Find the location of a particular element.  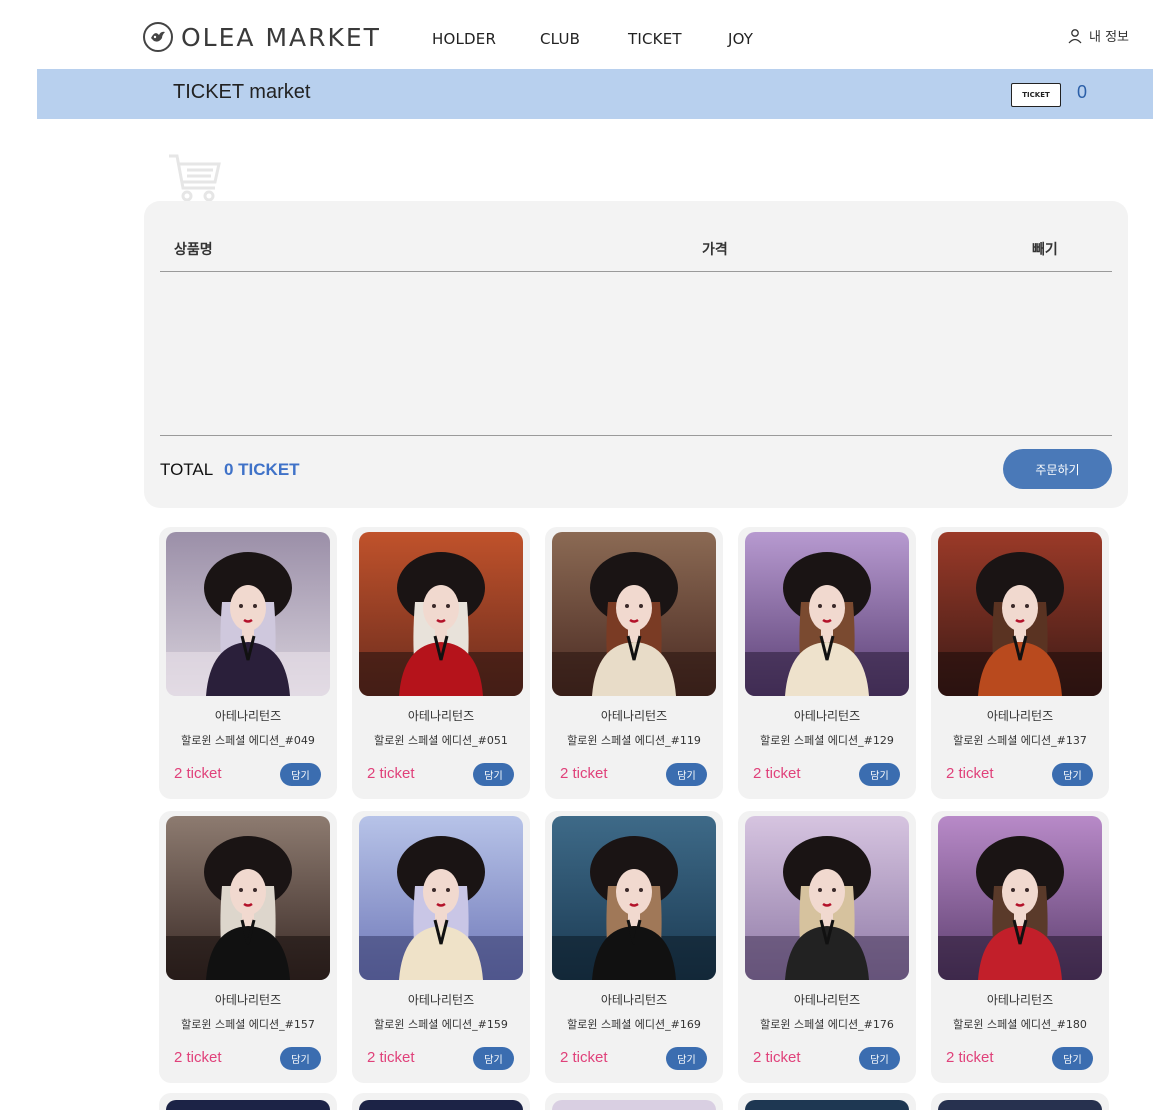

col-price: 가격 is located at coordinates (715, 250).